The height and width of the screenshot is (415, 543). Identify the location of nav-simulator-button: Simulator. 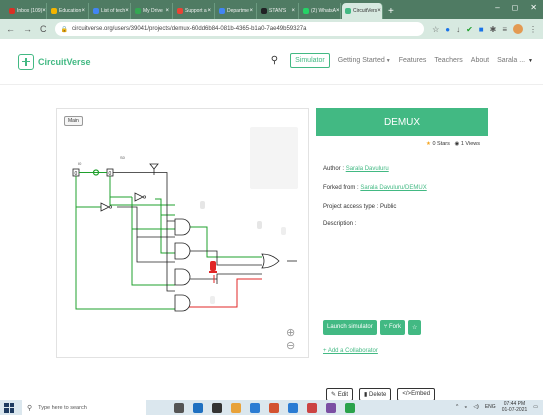
(310, 60).